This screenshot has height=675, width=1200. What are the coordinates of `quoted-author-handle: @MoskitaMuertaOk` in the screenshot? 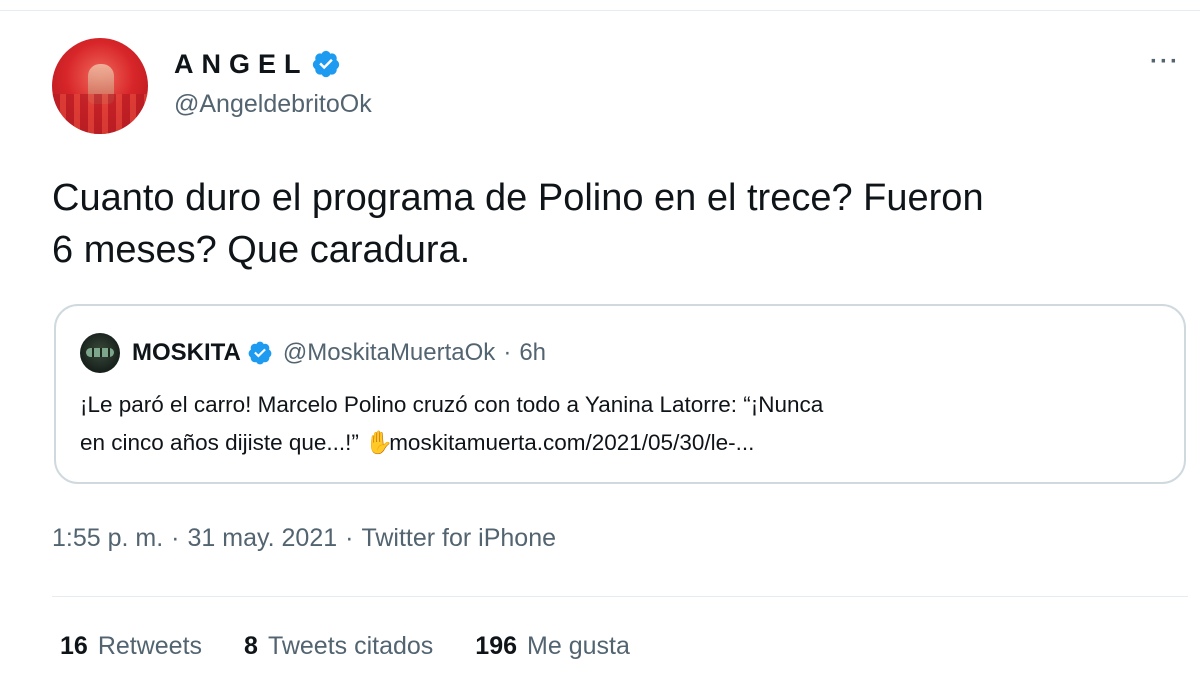 It's located at (389, 353).